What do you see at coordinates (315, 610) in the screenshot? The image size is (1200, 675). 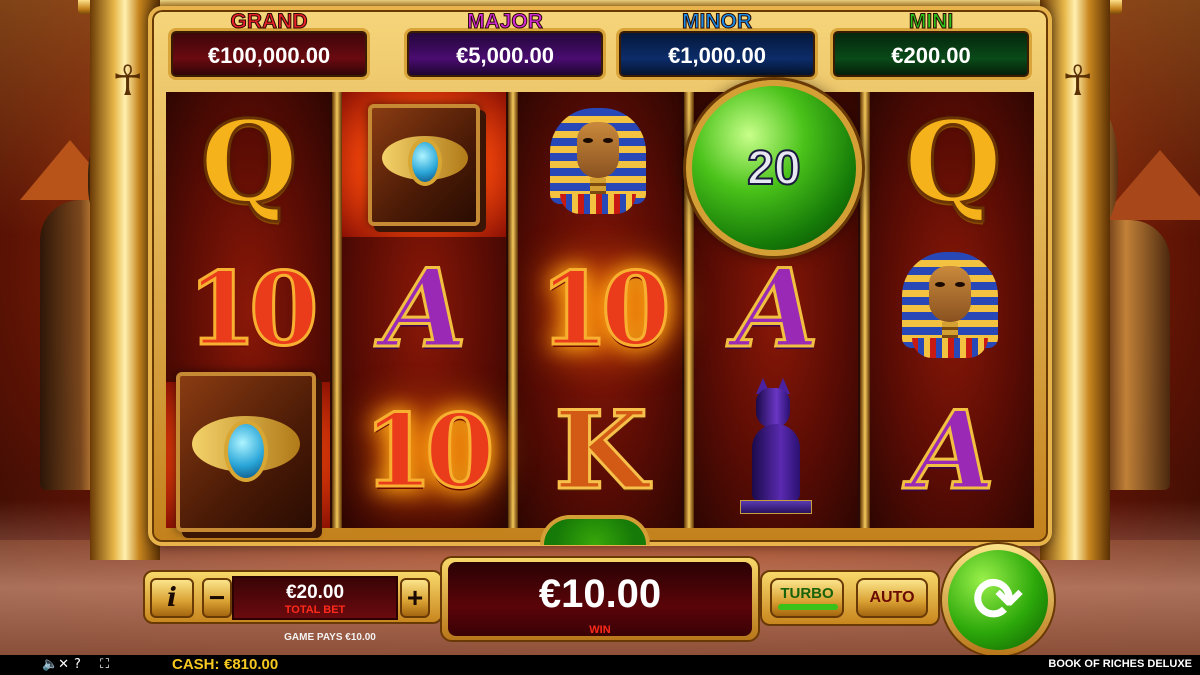 I see `total-bet-label: TOTAL BET` at bounding box center [315, 610].